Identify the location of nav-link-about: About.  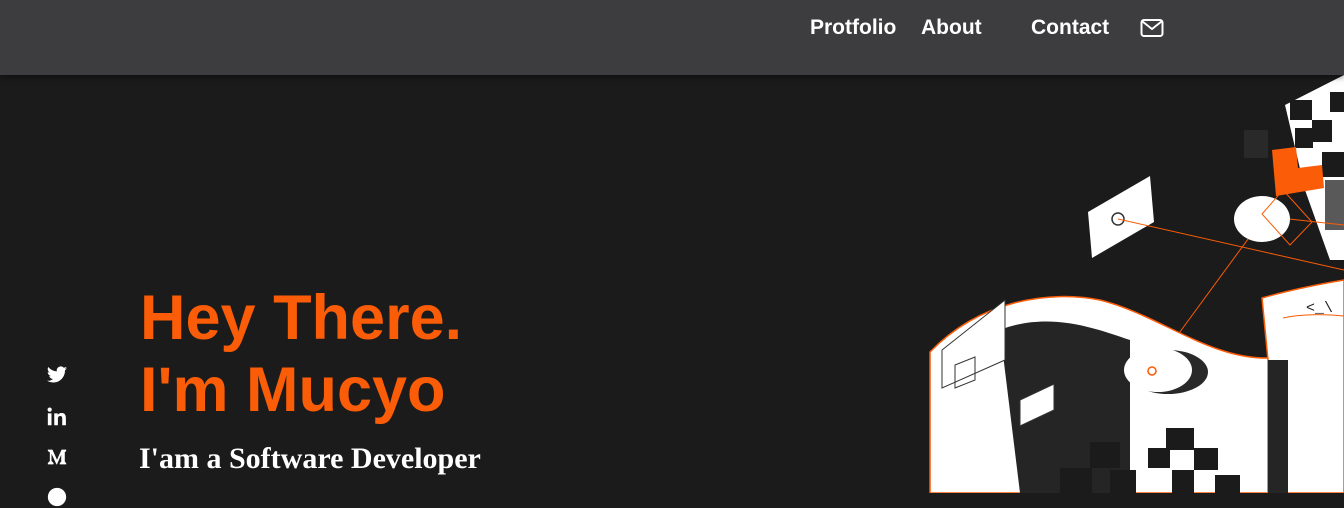
(951, 28).